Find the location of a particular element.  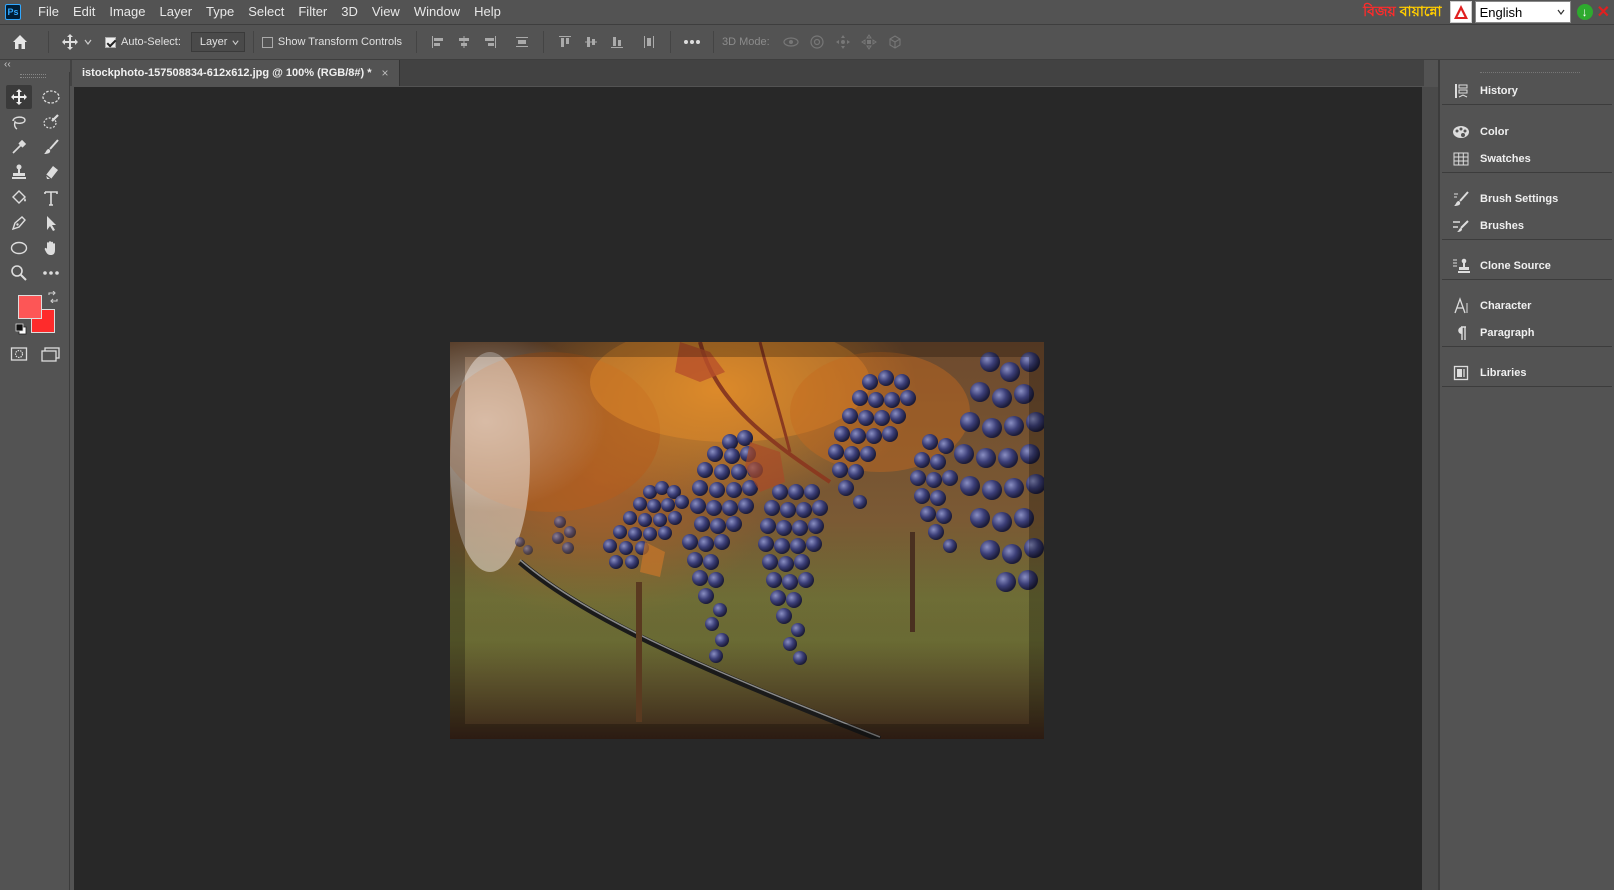

quick-selection-icon is located at coordinates (51, 121).